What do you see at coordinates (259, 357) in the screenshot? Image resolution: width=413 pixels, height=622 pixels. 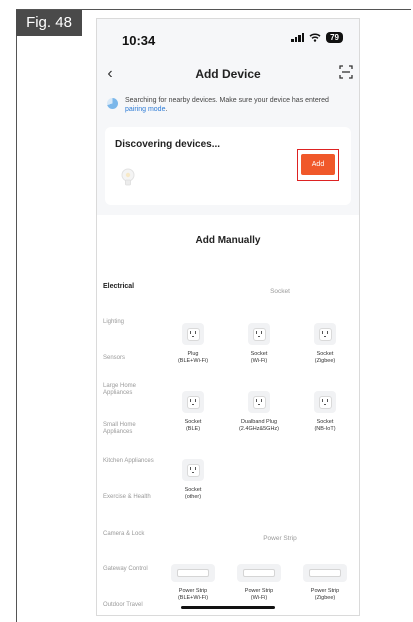 I see `device-label: Socket (Wi-Fi)` at bounding box center [259, 357].